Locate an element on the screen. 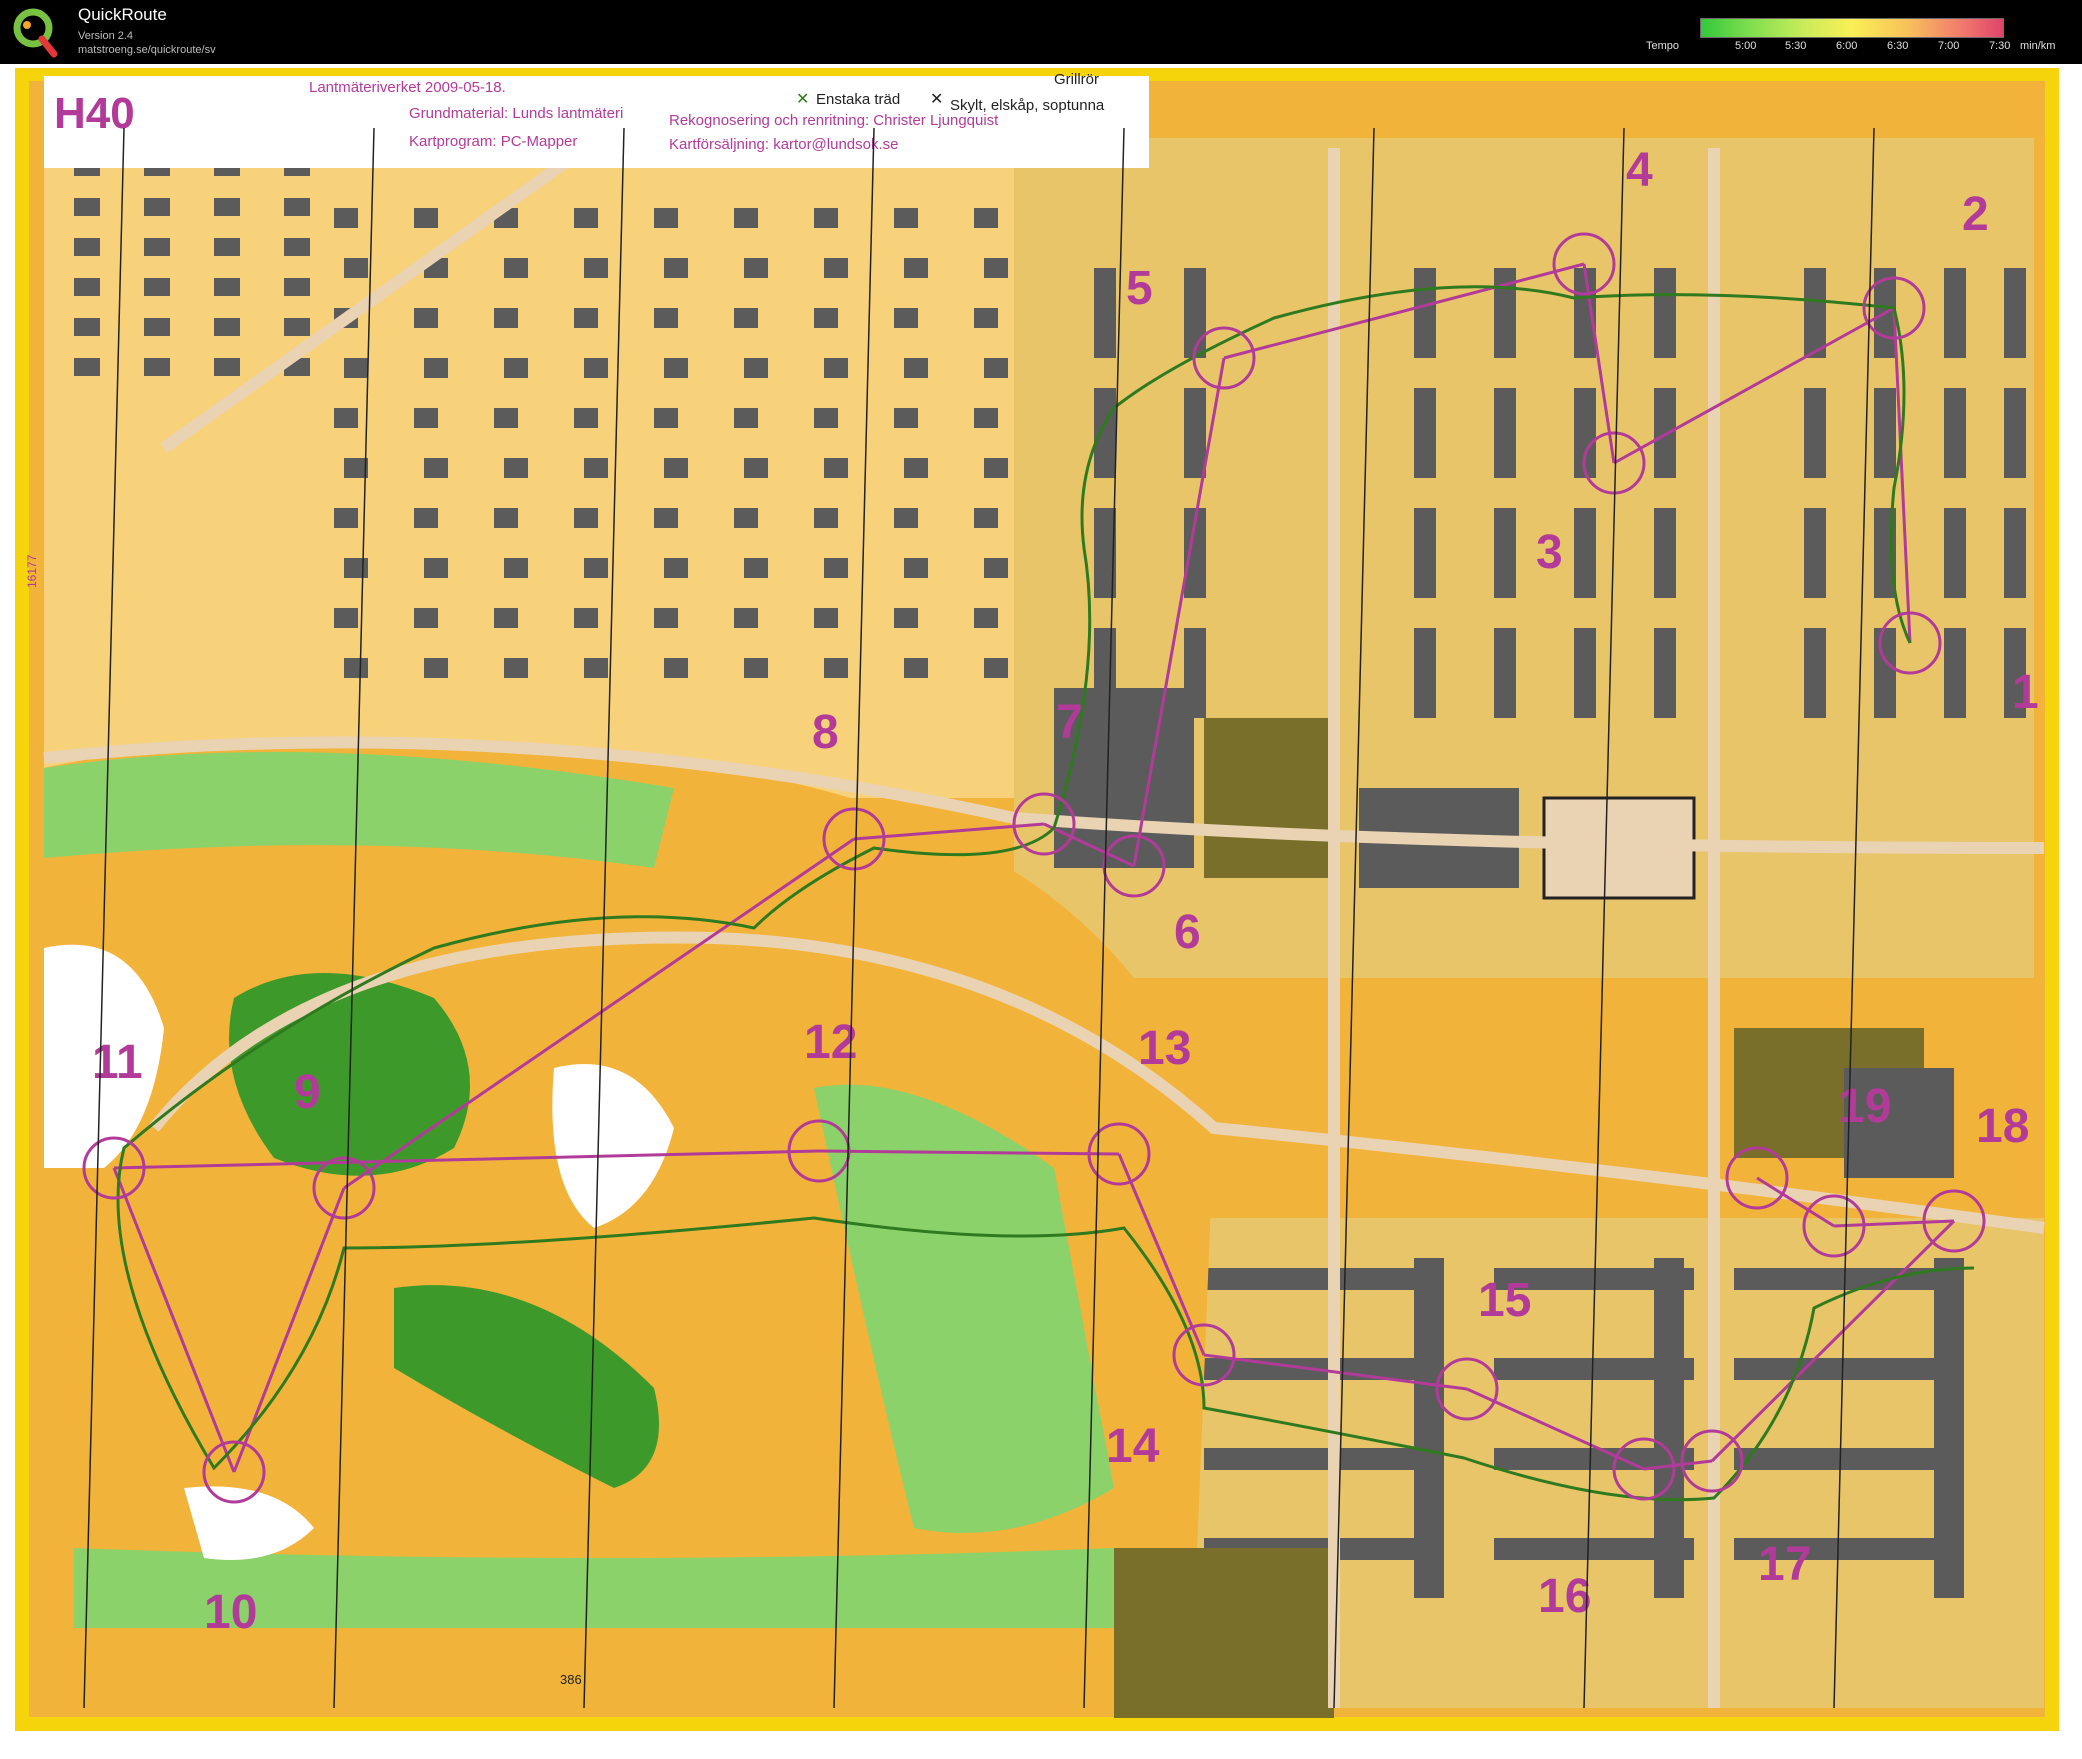 Image resolution: width=2082 pixels, height=1759 pixels. legend-line: Kartprogram: PC-Mapper is located at coordinates (493, 141).